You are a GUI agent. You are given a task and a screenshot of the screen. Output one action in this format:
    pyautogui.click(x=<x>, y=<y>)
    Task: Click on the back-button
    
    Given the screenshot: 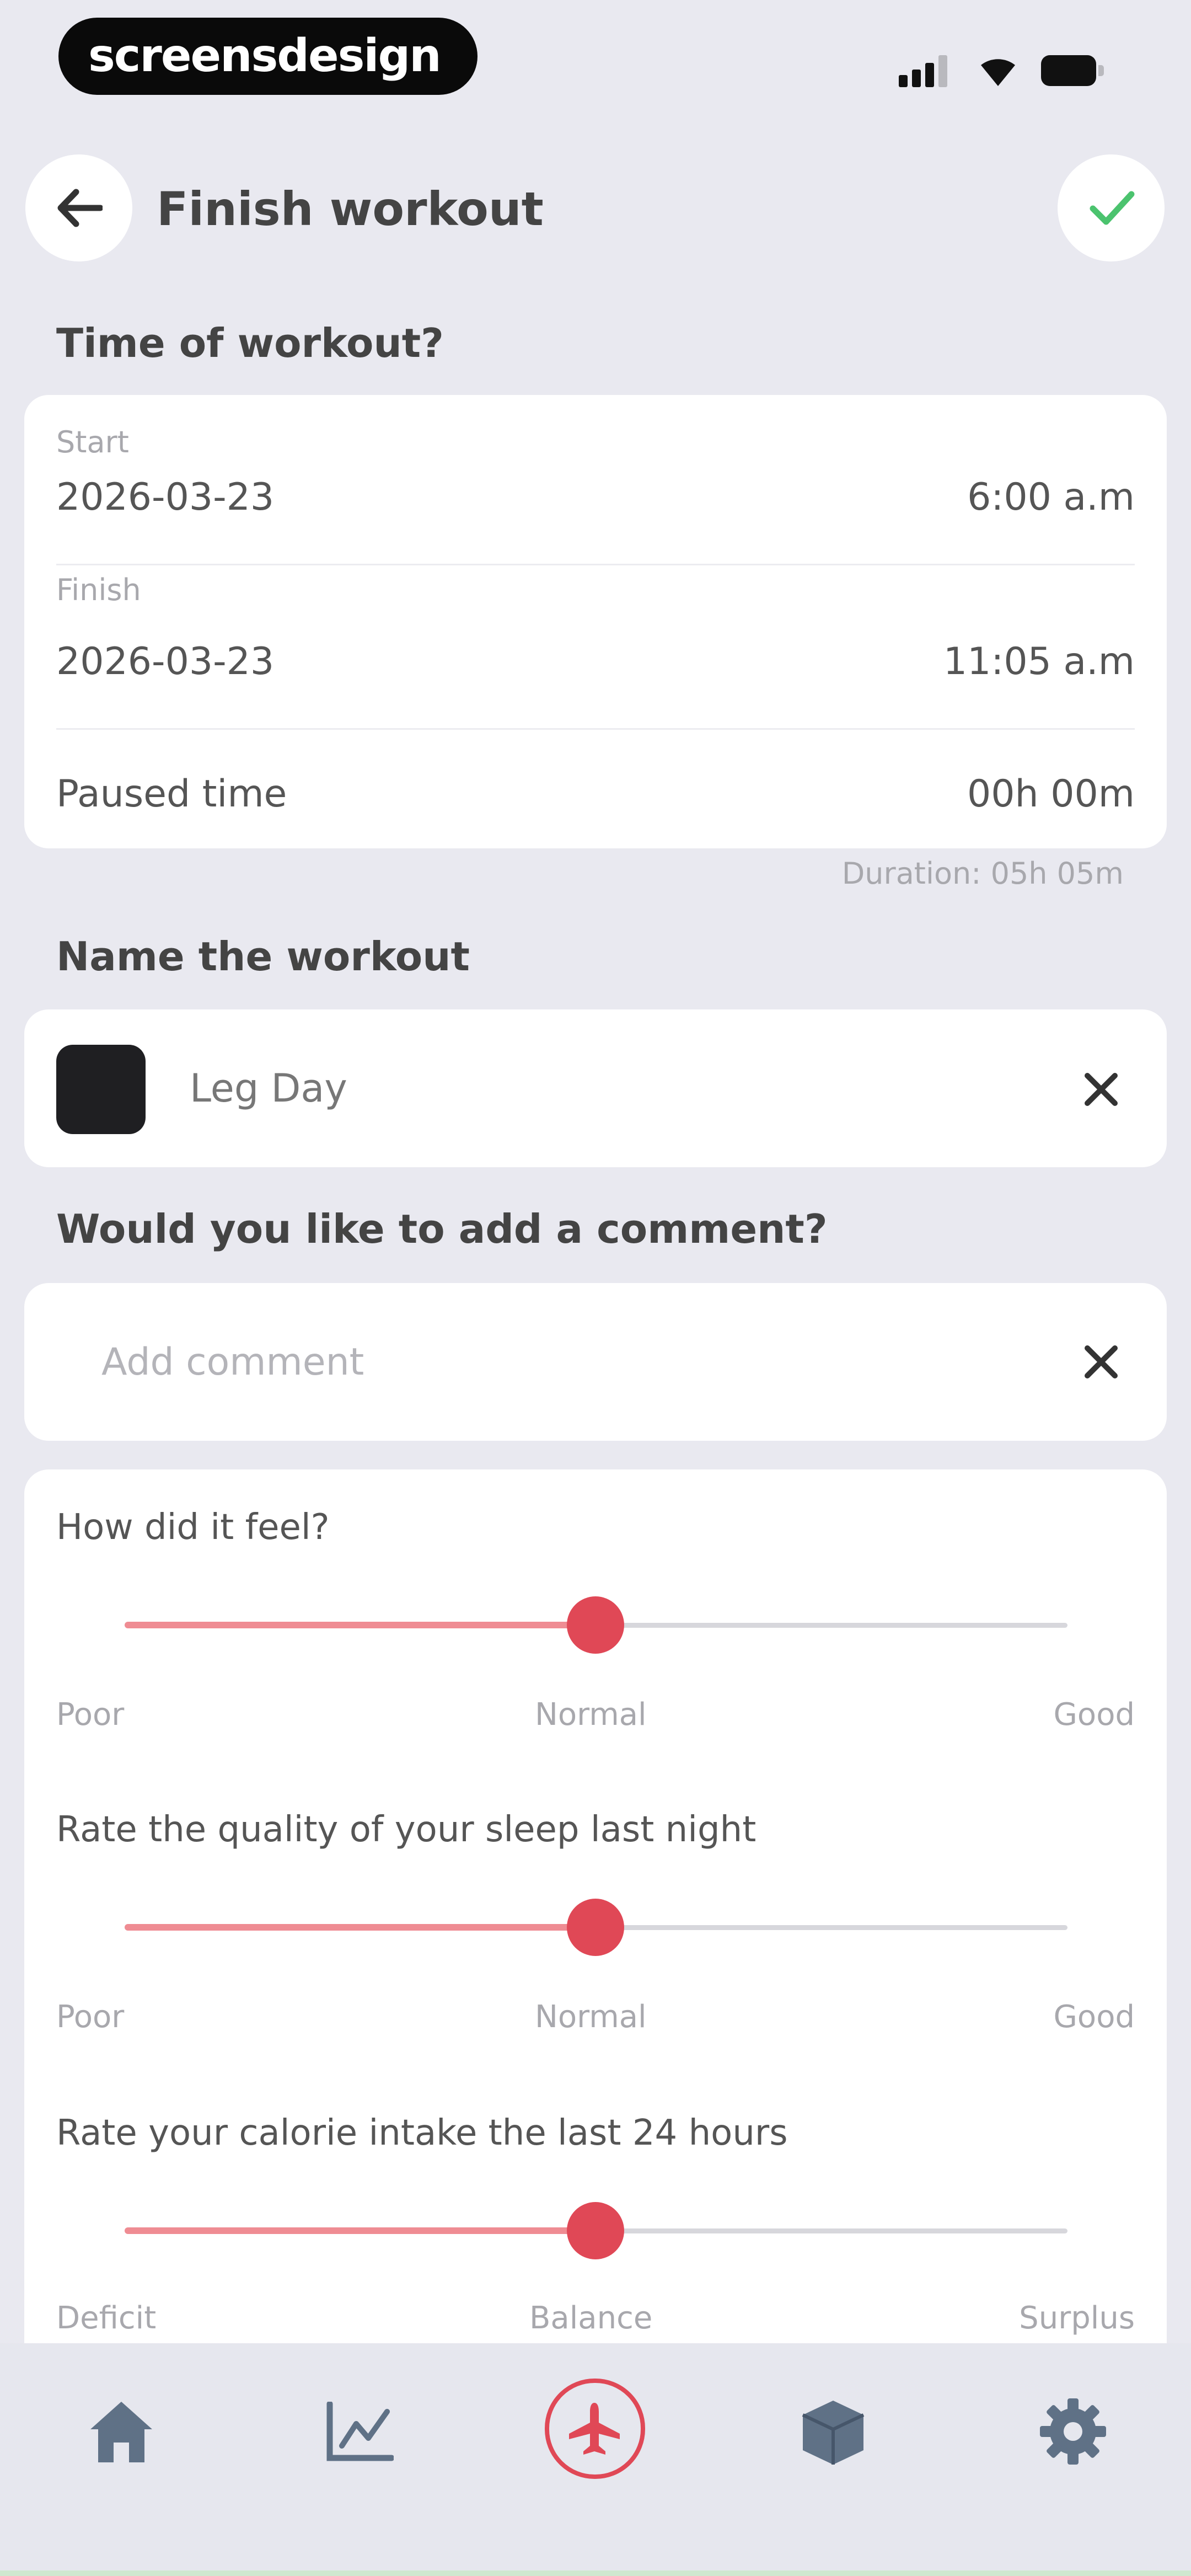 What is the action you would take?
    pyautogui.click(x=79, y=207)
    